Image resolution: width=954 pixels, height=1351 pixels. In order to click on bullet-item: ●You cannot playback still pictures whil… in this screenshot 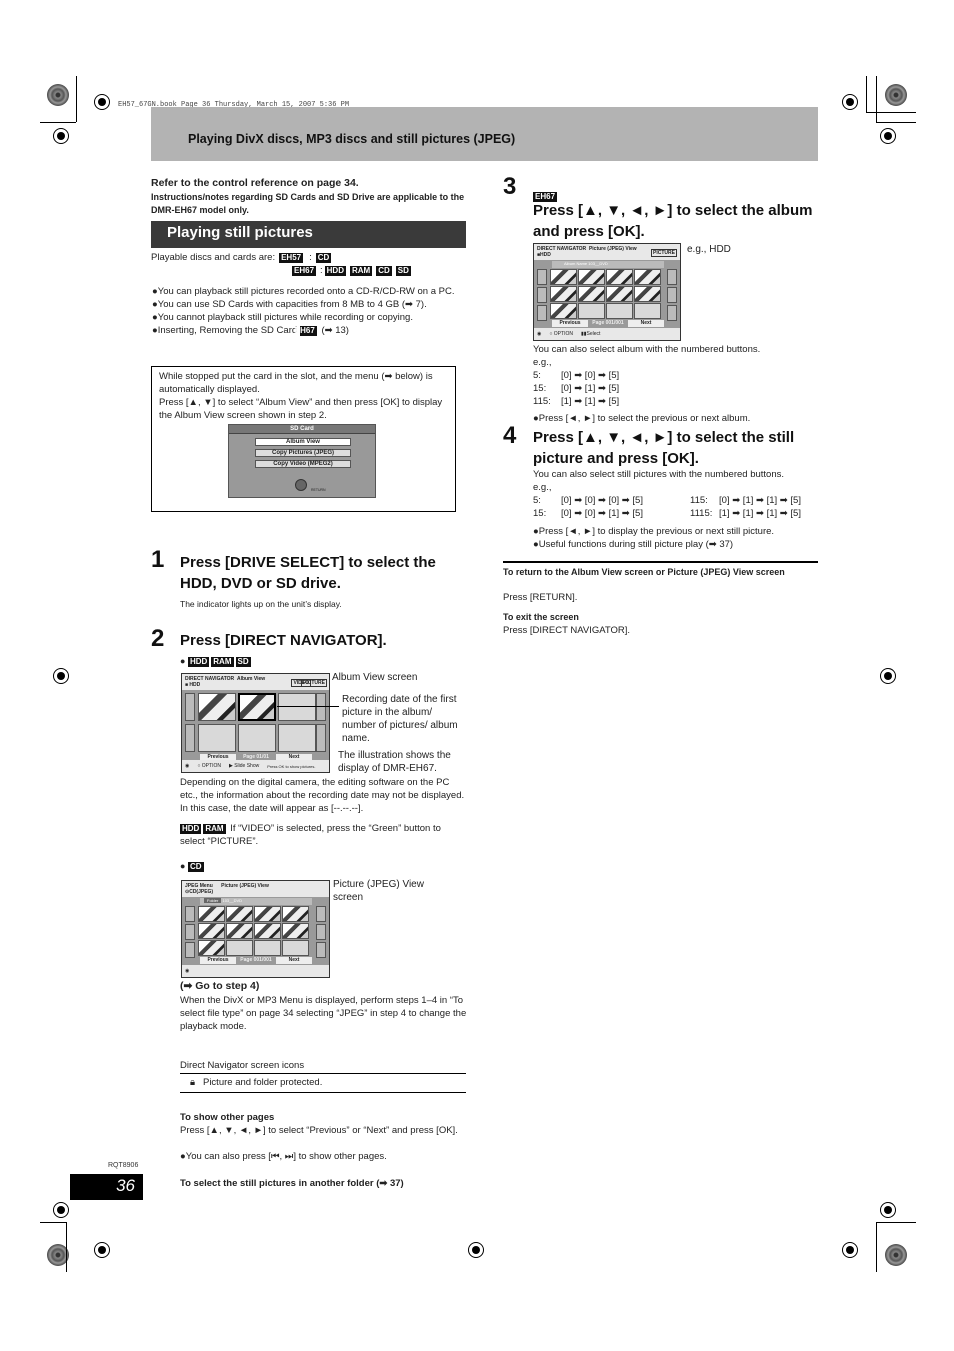, I will do `click(282, 317)`.